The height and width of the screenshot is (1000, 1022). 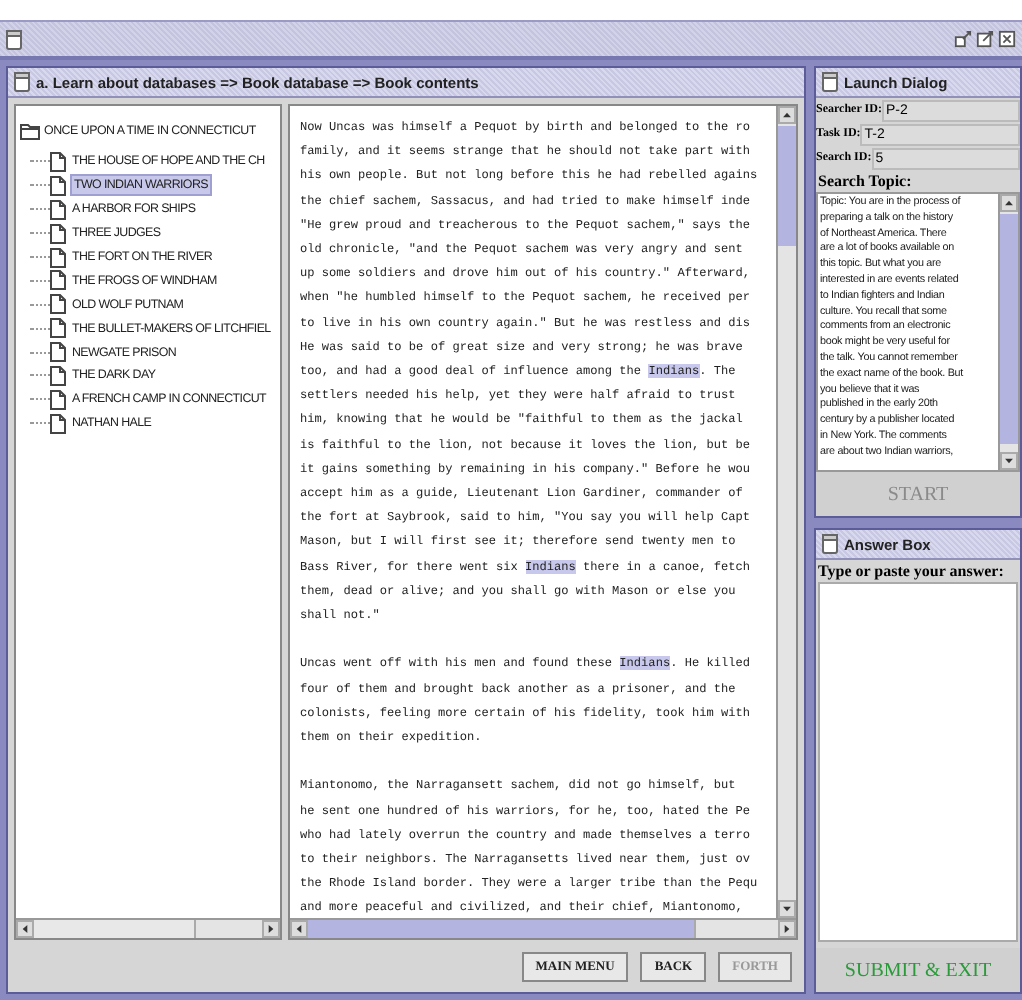 I want to click on search-topic-label: Search Topic:, so click(x=865, y=181).